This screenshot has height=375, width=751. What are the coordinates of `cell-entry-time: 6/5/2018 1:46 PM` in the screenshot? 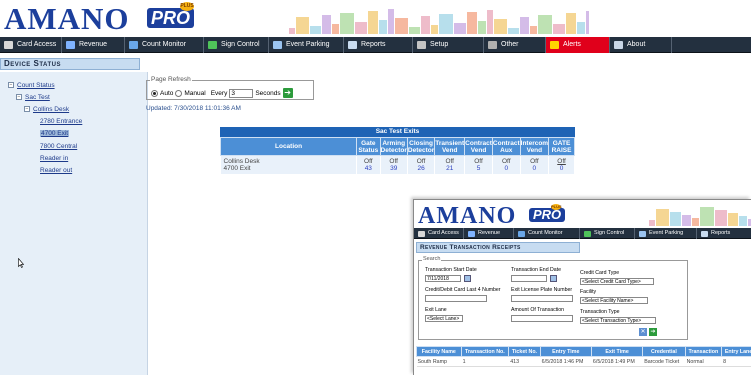 It's located at (566, 361).